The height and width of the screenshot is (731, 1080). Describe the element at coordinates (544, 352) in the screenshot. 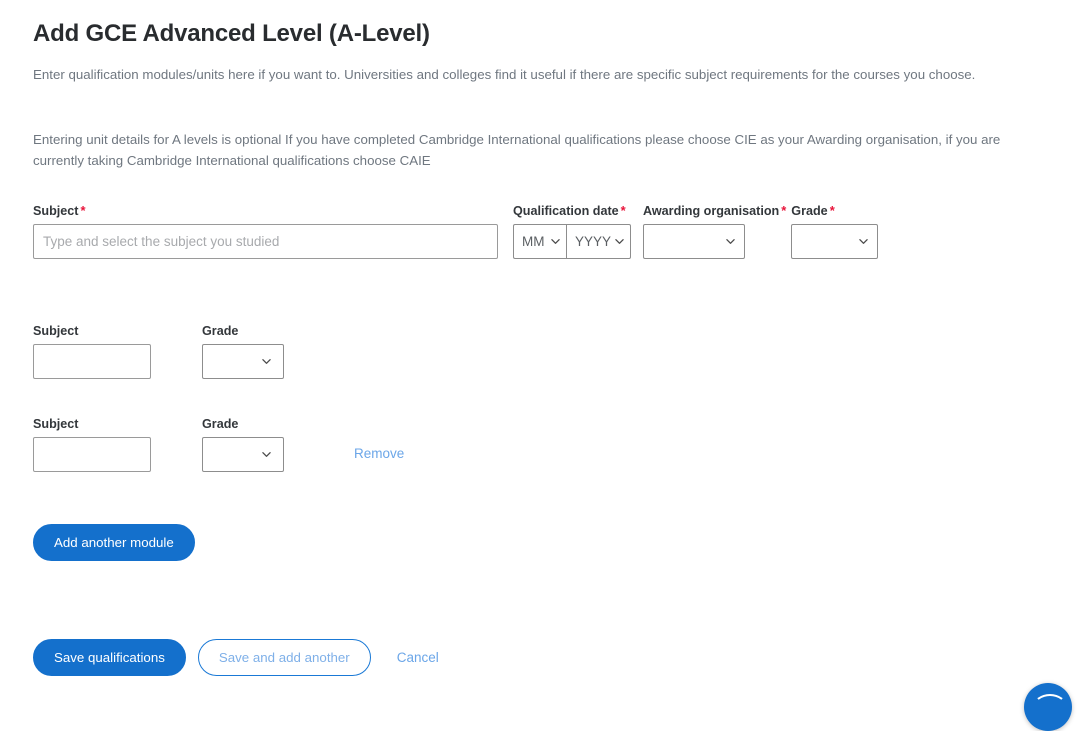

I see `module-row: Subject Grade` at that location.